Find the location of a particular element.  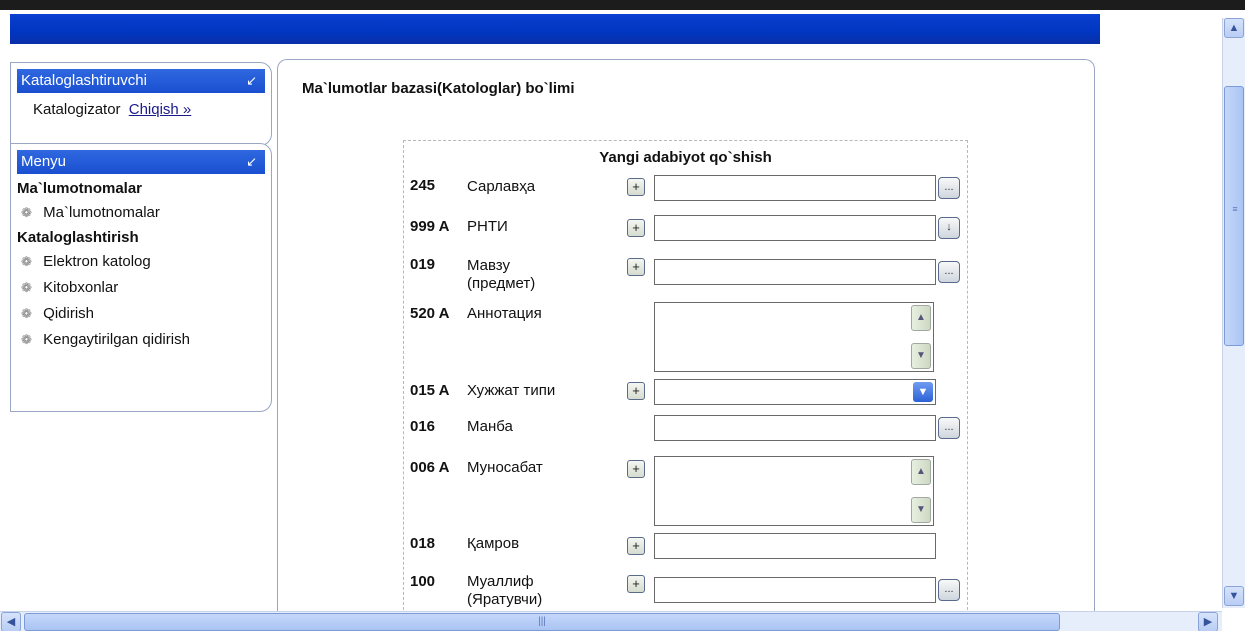

menu-item-elektron-katolog: ❁ Elektron katolog is located at coordinates (141, 262).